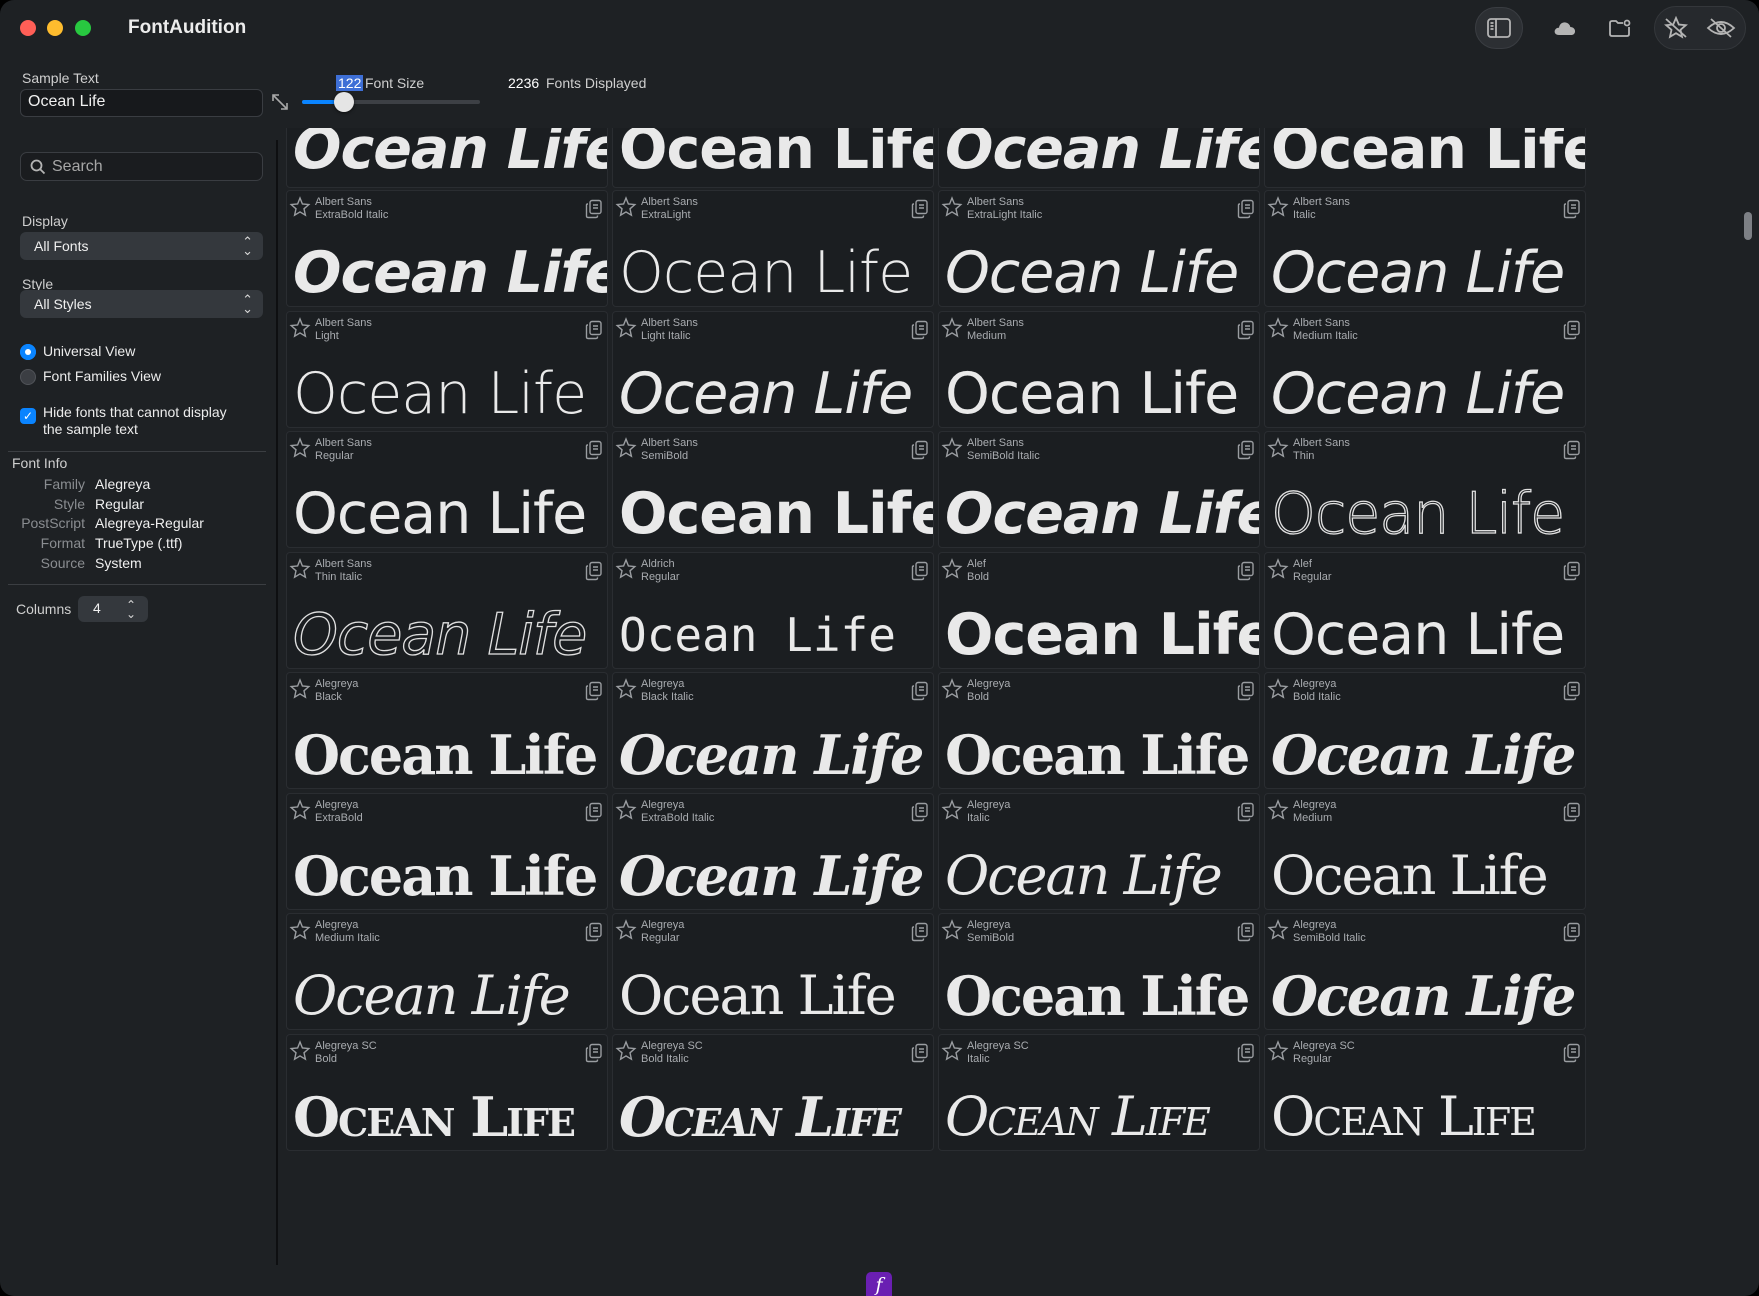 This screenshot has width=1759, height=1296. What do you see at coordinates (447, 971) in the screenshot?
I see `font-card: Alegreya Medium Italic Ocean Life` at bounding box center [447, 971].